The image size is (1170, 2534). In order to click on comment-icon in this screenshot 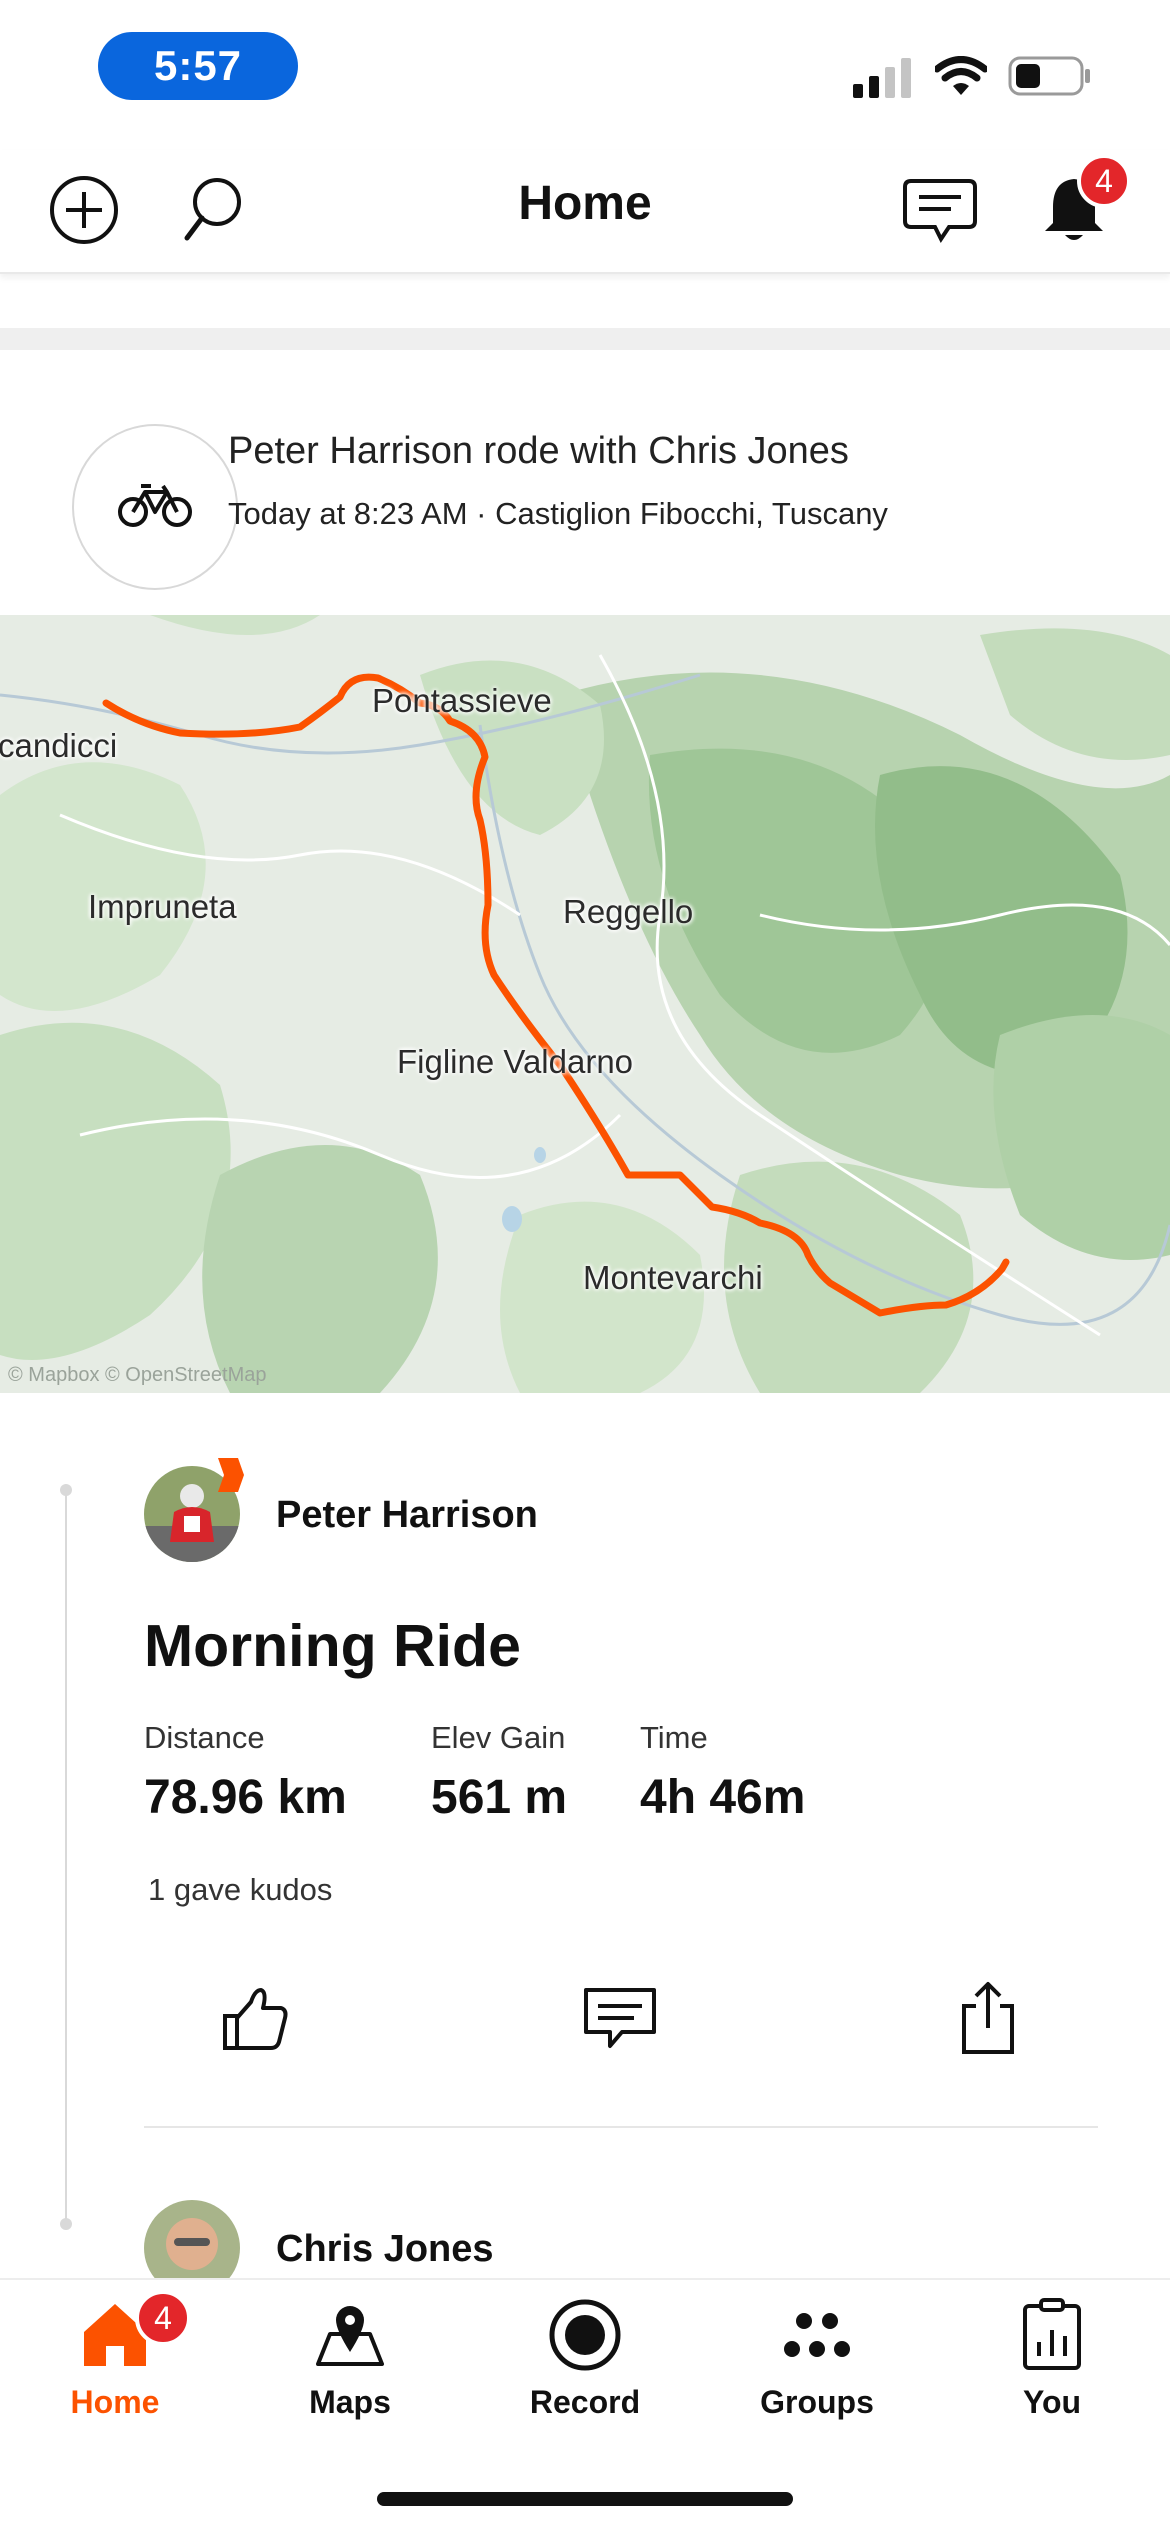, I will do `click(620, 2018)`.